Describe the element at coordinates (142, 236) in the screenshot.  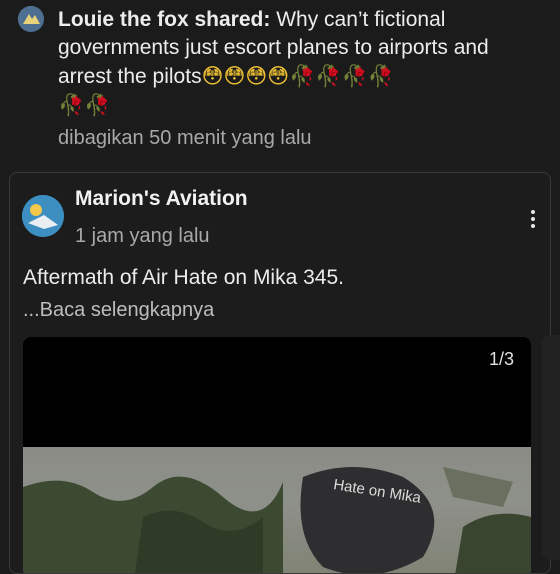
I see `post-timestamp: 1 jam yang lalu` at that location.